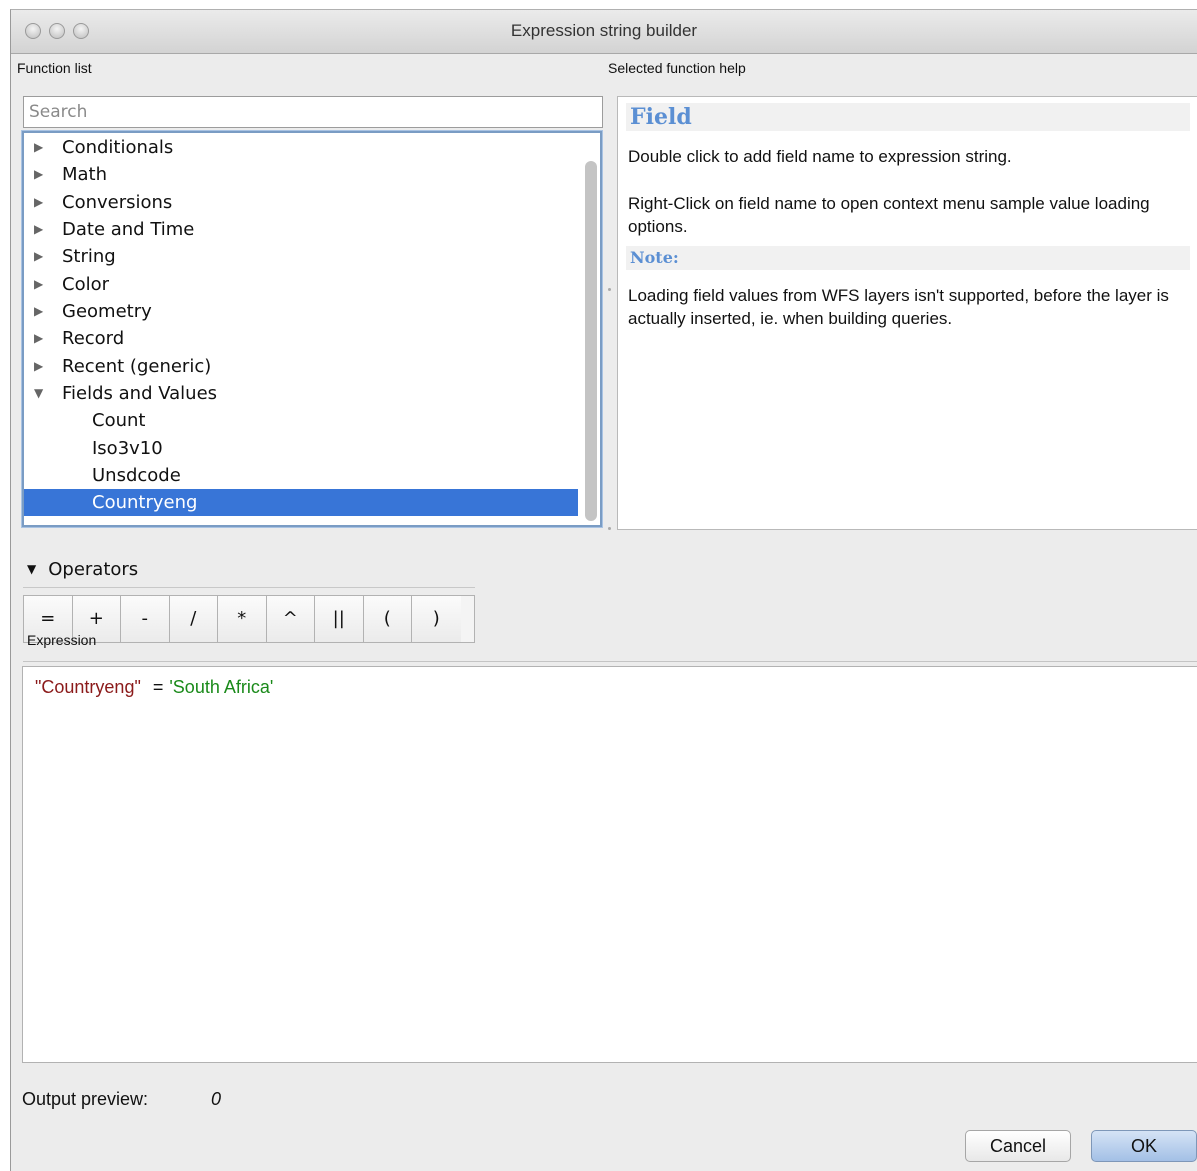  I want to click on function-list-label: Function list, so click(54, 68).